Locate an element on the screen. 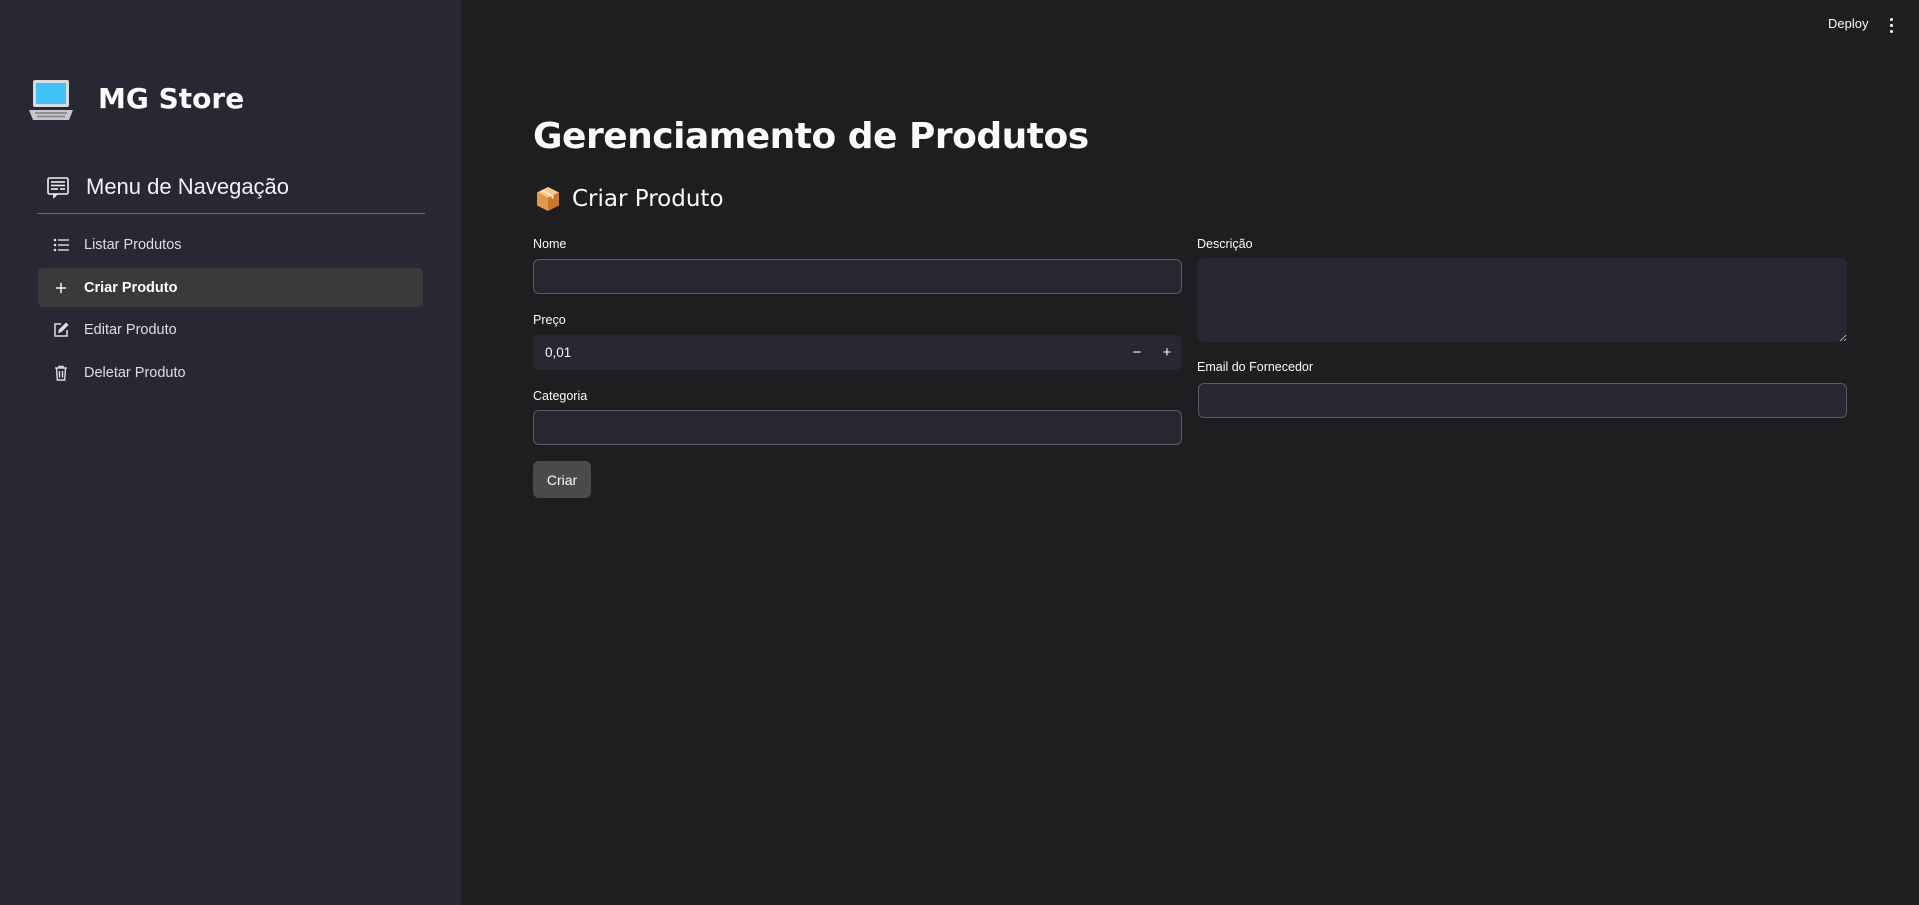  menu-divider is located at coordinates (231, 213).